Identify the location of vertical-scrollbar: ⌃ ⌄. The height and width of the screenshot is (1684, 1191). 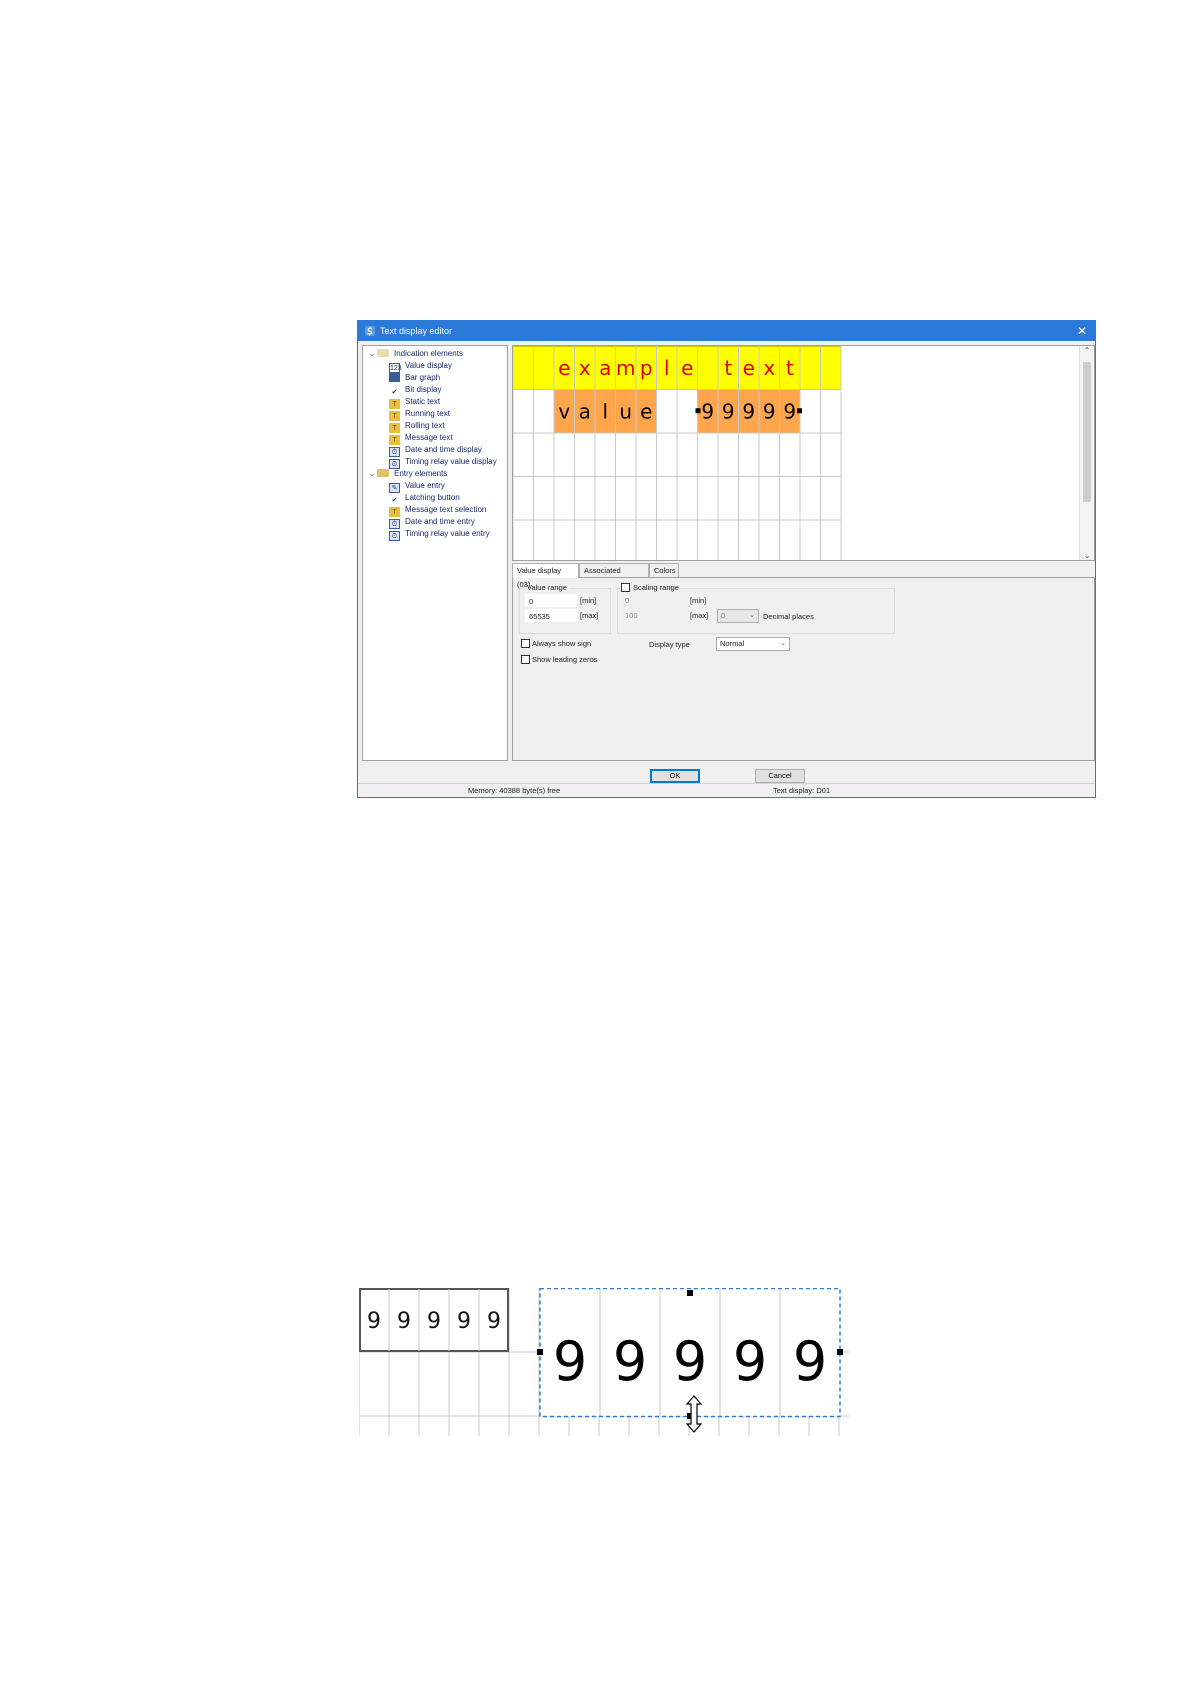
(1086, 453).